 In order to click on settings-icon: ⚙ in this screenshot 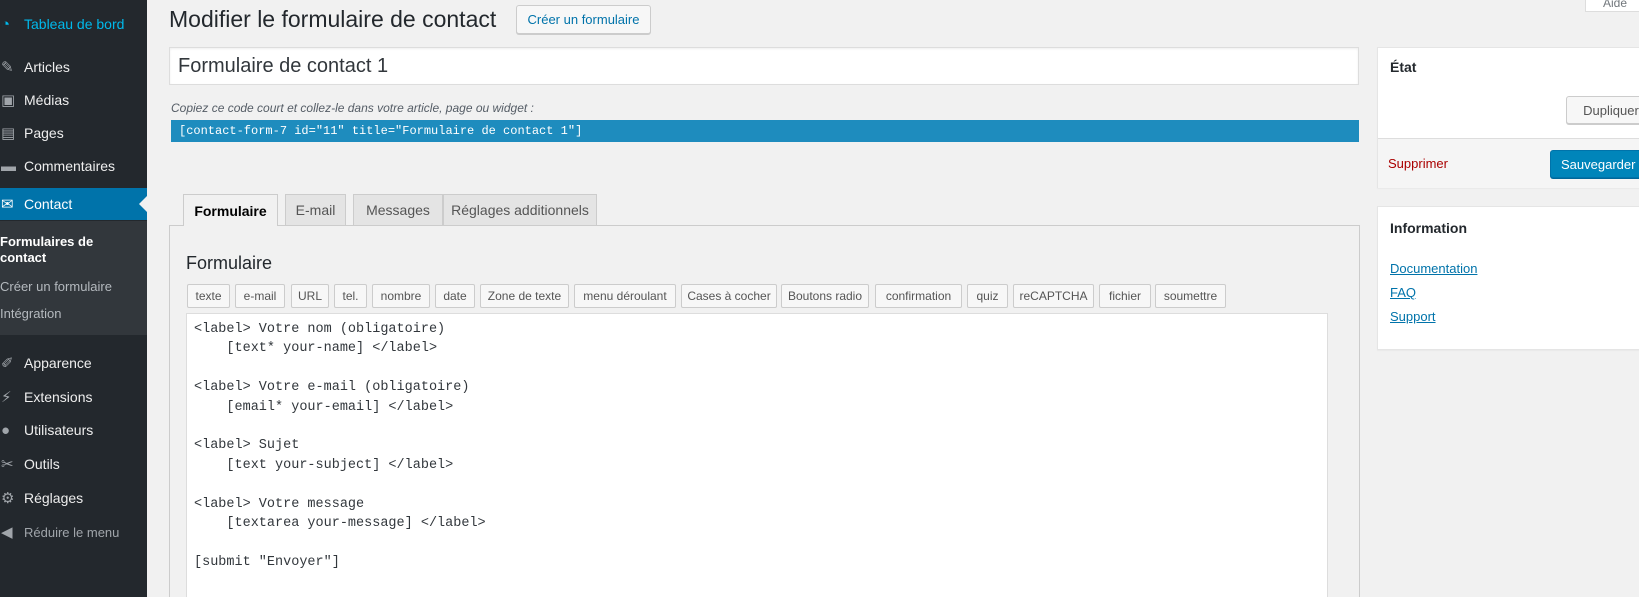, I will do `click(8, 498)`.